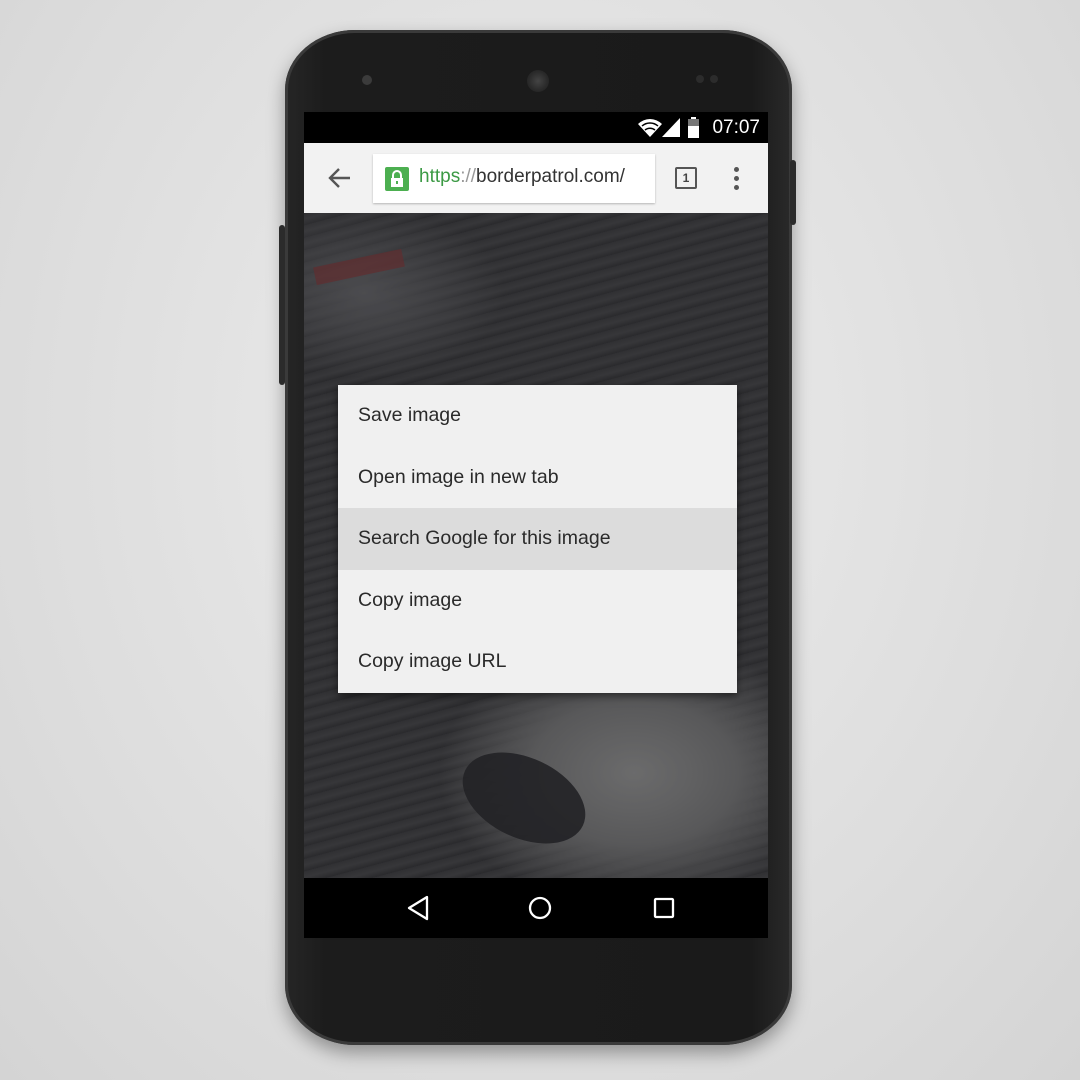  What do you see at coordinates (537, 416) in the screenshot?
I see `menu-item-save-image: Save image` at bounding box center [537, 416].